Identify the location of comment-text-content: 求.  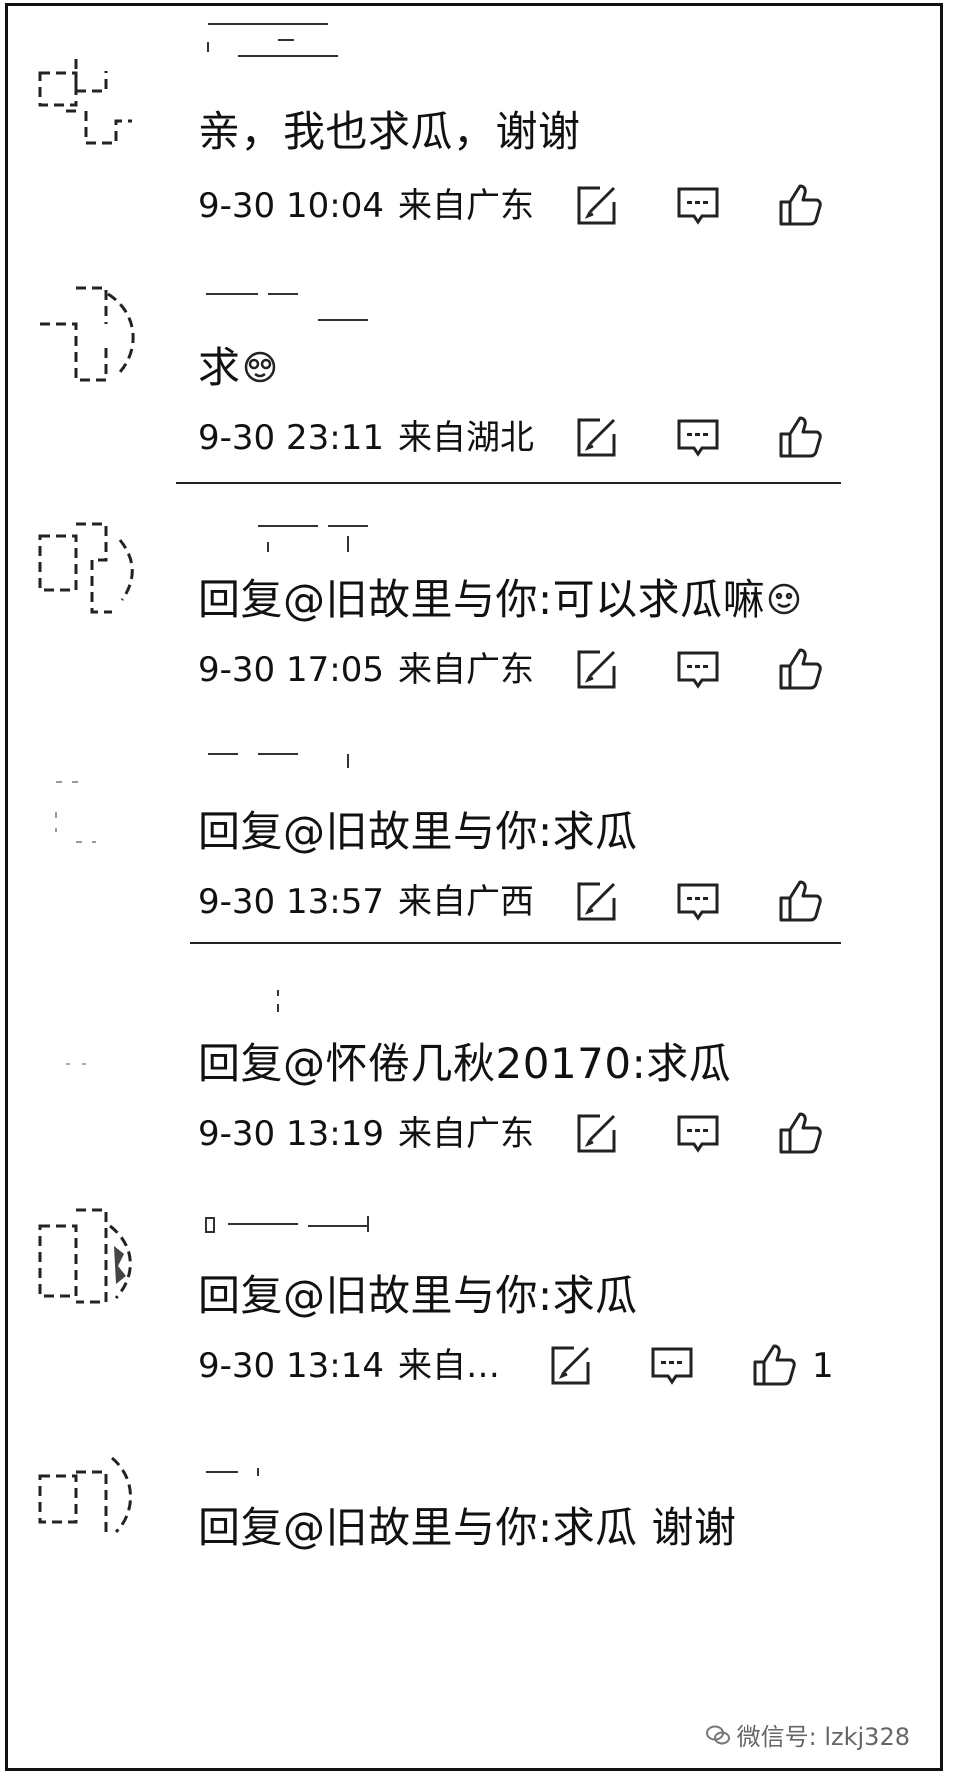
(219, 367).